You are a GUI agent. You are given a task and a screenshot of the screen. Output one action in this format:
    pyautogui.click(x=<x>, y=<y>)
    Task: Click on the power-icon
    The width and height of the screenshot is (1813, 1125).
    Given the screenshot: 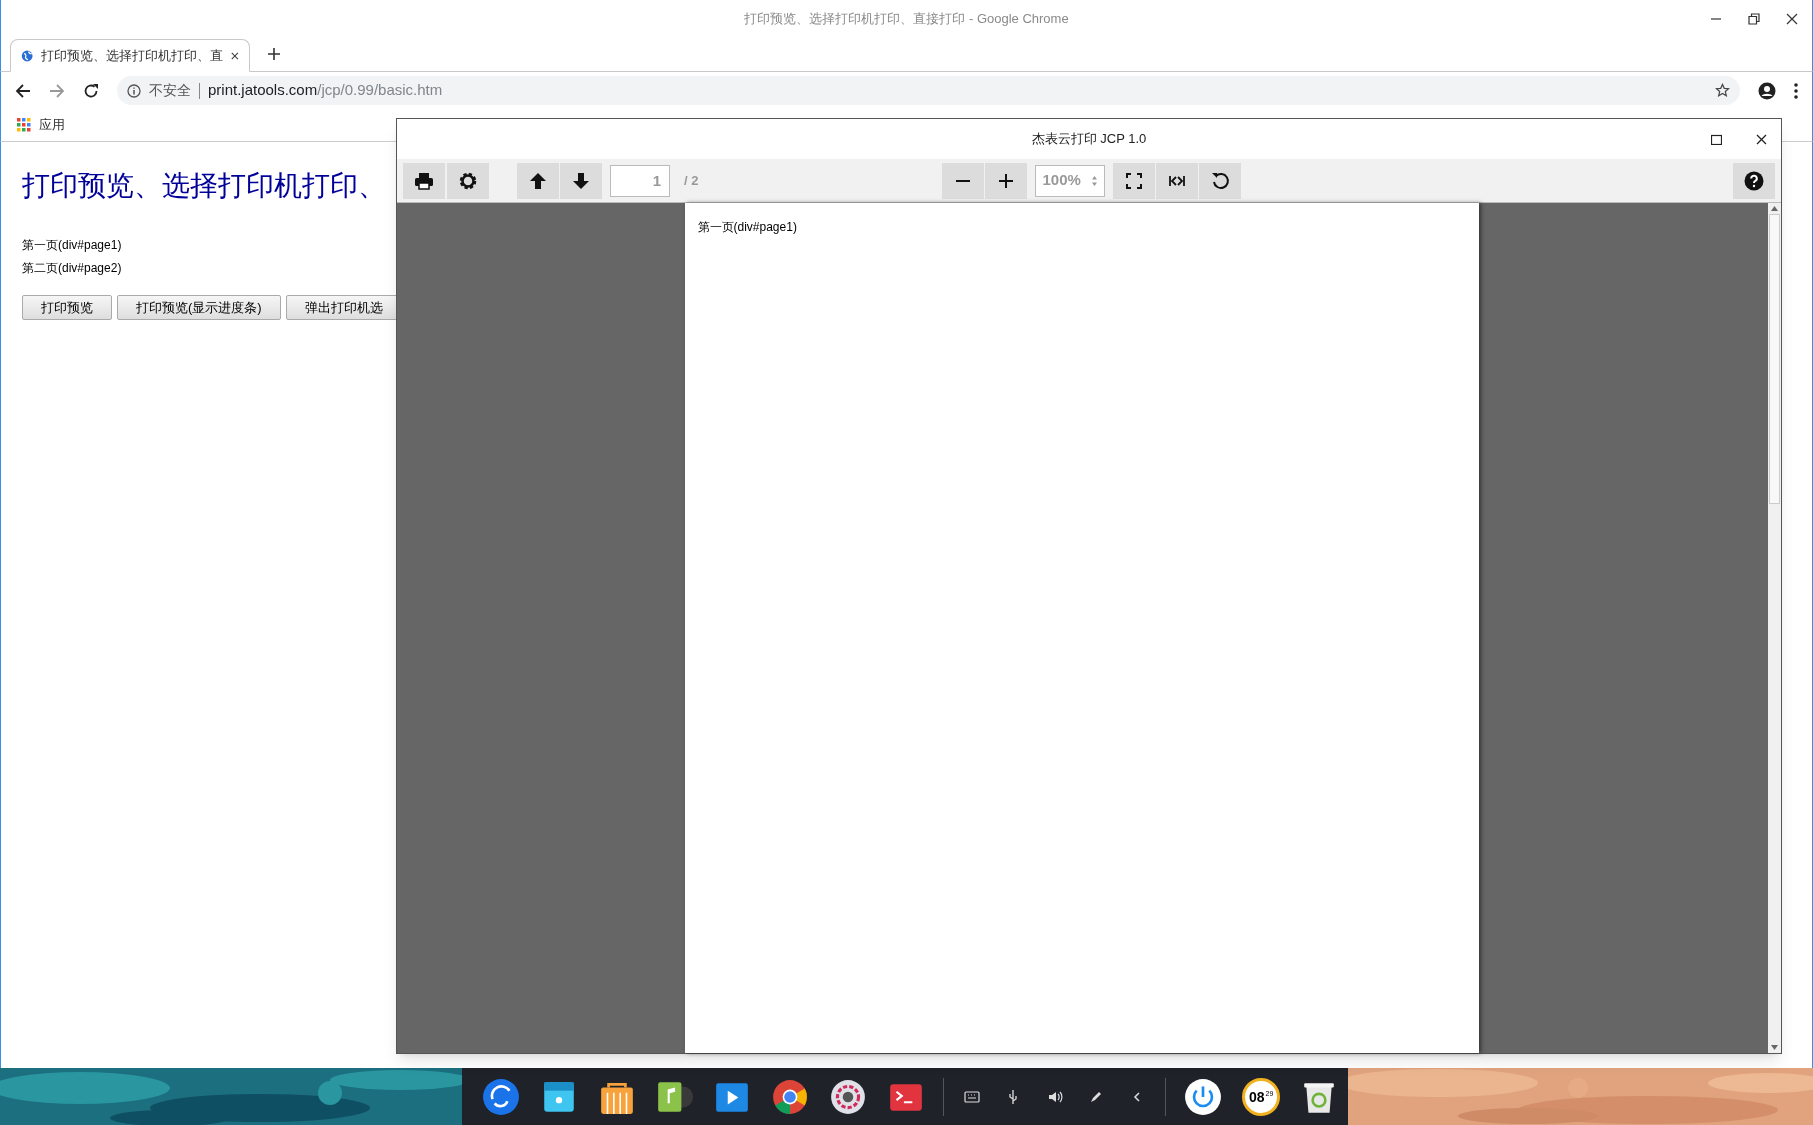 What is the action you would take?
    pyautogui.click(x=1203, y=1096)
    